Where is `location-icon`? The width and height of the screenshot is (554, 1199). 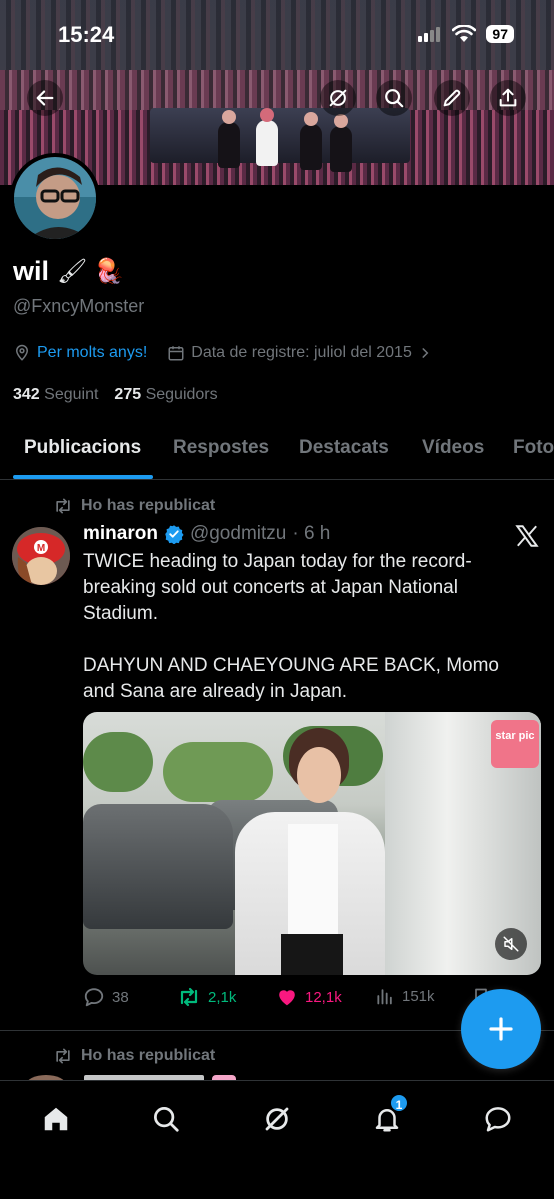
location-icon is located at coordinates (22, 352).